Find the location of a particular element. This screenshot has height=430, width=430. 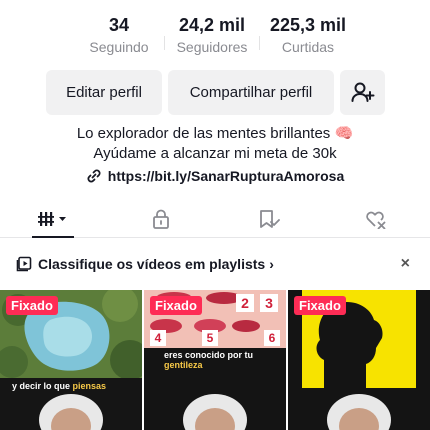

playlist-banner: Classifique os vídeos em playlists › × is located at coordinates (215, 264).